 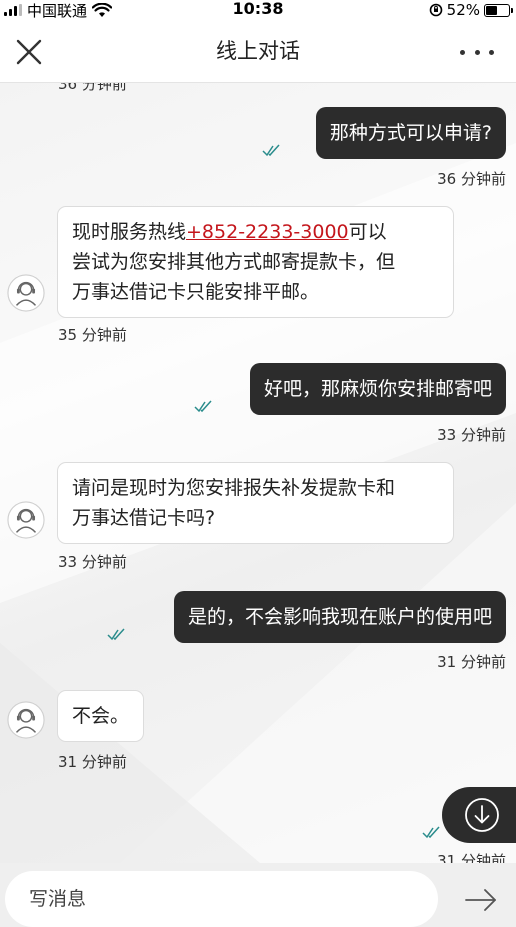 I want to click on message-text: 请问是现时为您安排报失补发提款卡和, so click(x=234, y=488).